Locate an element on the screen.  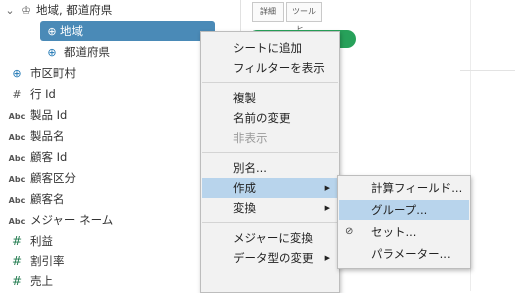
menu-item-label: 複製 is located at coordinates (244, 98).